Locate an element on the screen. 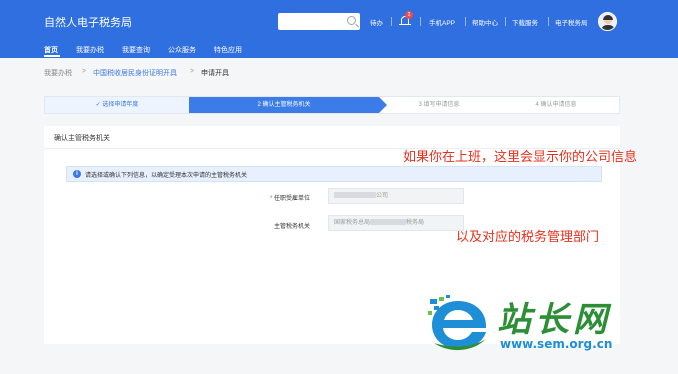  nav-active-indicator is located at coordinates (52, 56).